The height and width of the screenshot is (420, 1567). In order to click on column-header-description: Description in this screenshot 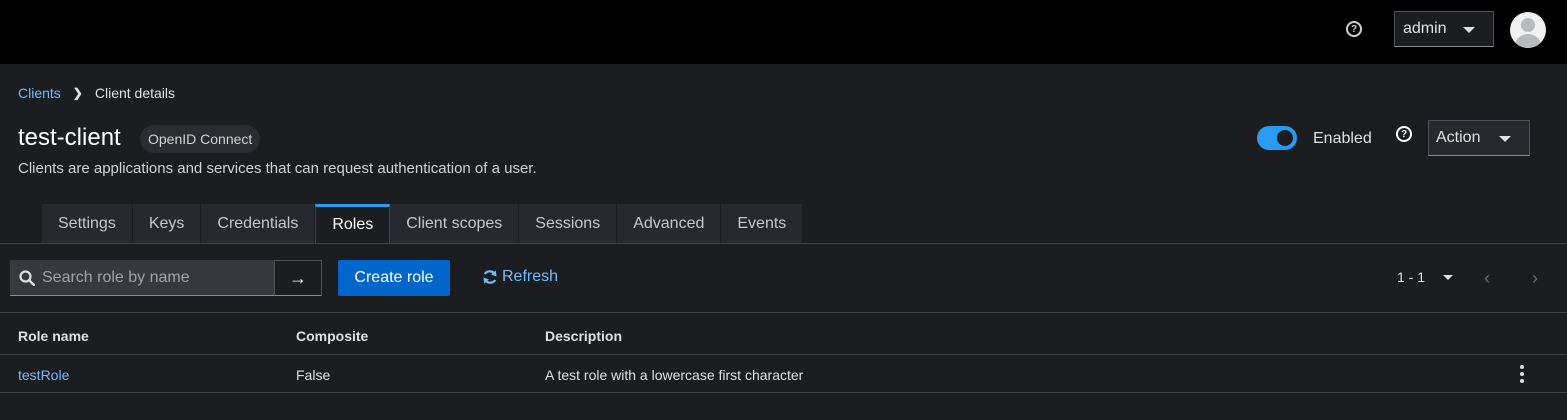, I will do `click(584, 336)`.